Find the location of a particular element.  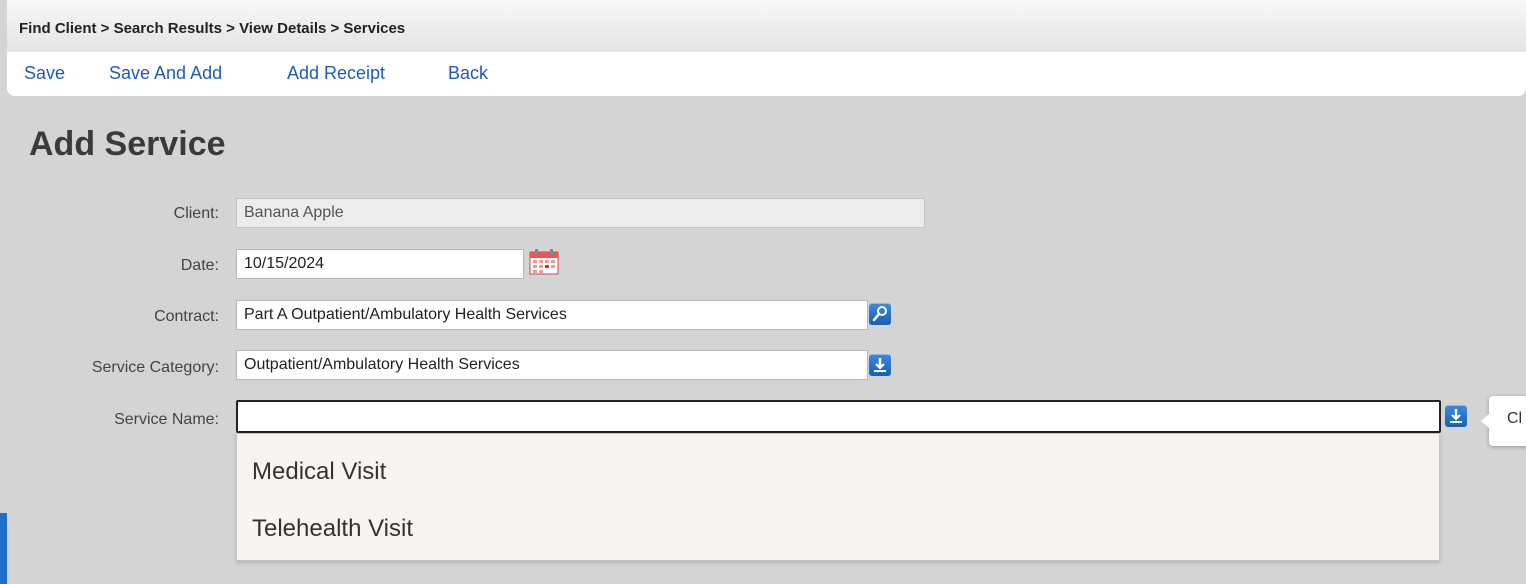

calendar-icon is located at coordinates (544, 262).